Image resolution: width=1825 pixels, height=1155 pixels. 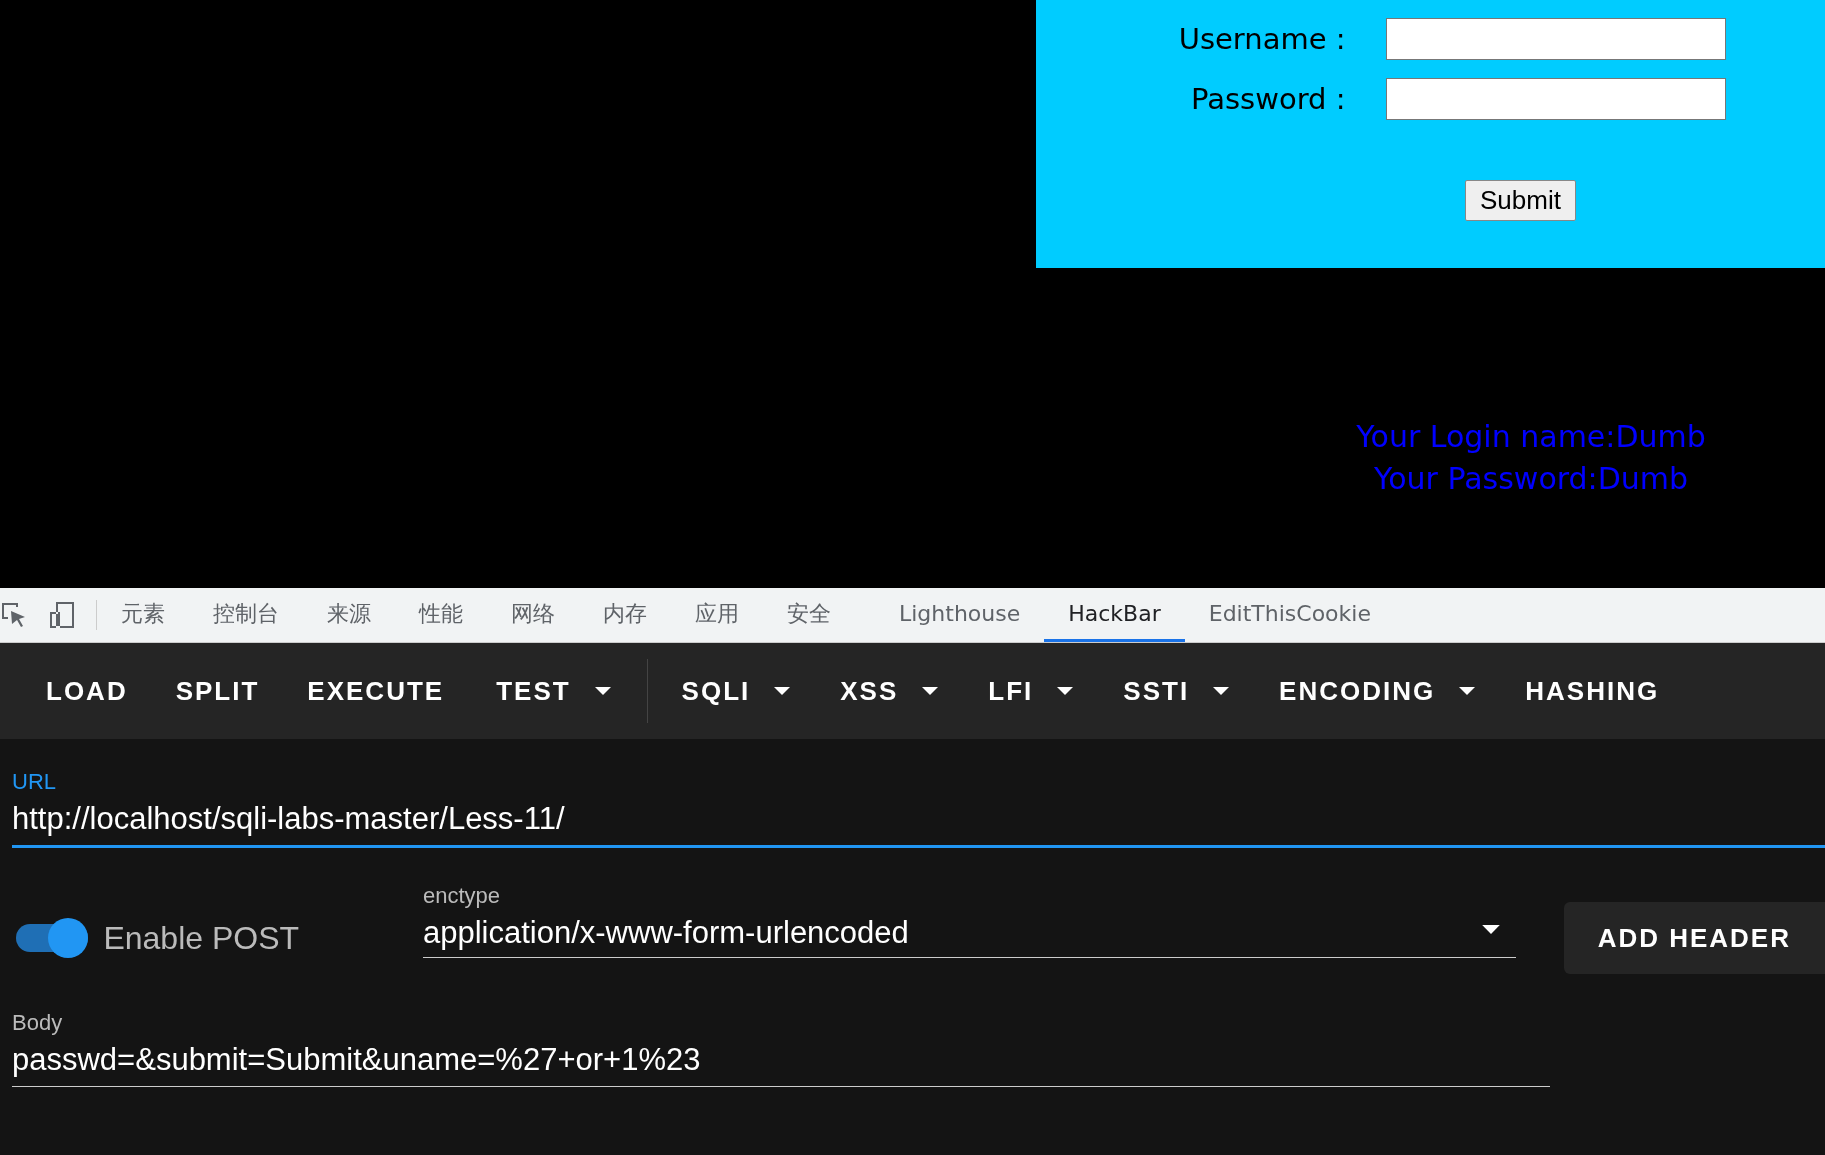 What do you see at coordinates (376, 691) in the screenshot?
I see `toolbar-button: EXECUTE` at bounding box center [376, 691].